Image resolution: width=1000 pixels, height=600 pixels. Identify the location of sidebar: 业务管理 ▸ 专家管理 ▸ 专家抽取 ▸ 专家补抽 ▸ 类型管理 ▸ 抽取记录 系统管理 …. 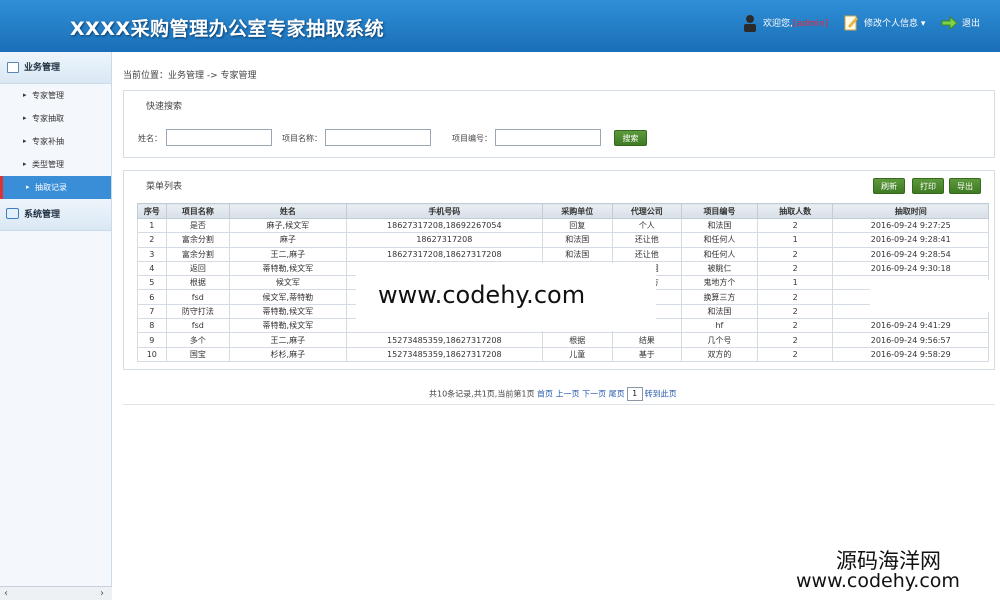
(56, 326).